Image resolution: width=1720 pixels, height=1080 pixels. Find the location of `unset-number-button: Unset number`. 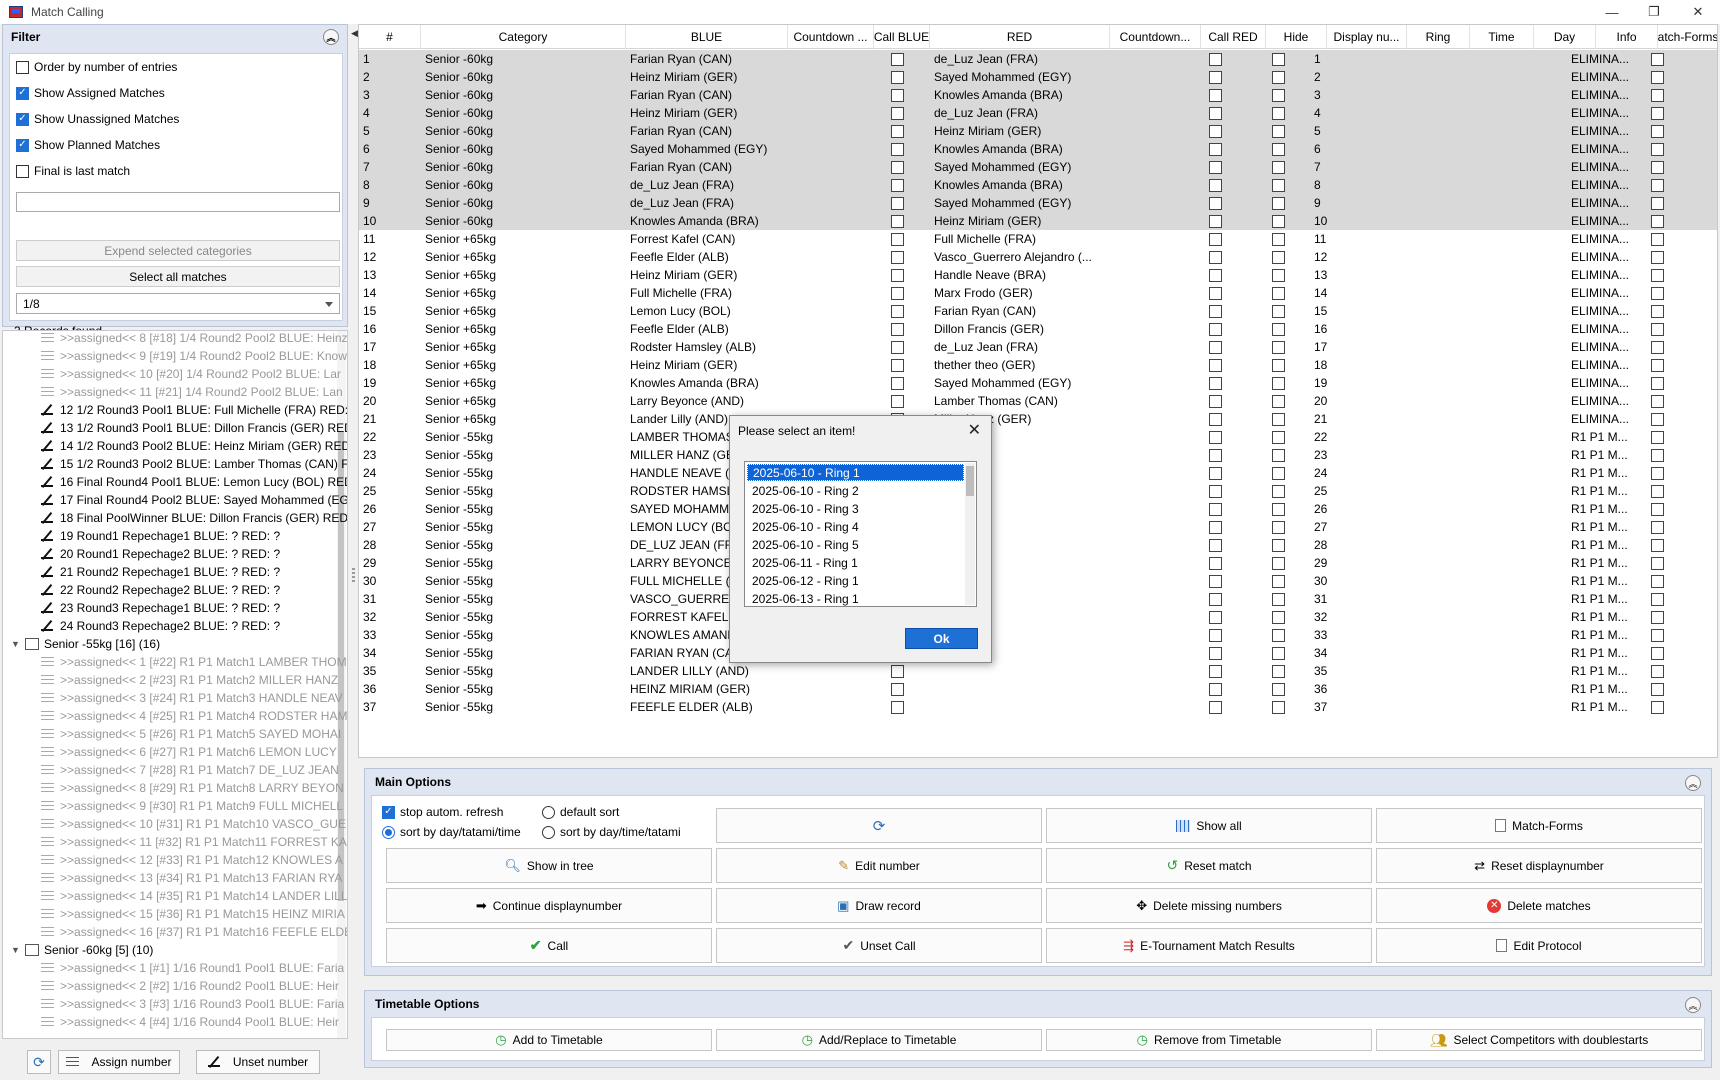

unset-number-button: Unset number is located at coordinates (258, 1062).